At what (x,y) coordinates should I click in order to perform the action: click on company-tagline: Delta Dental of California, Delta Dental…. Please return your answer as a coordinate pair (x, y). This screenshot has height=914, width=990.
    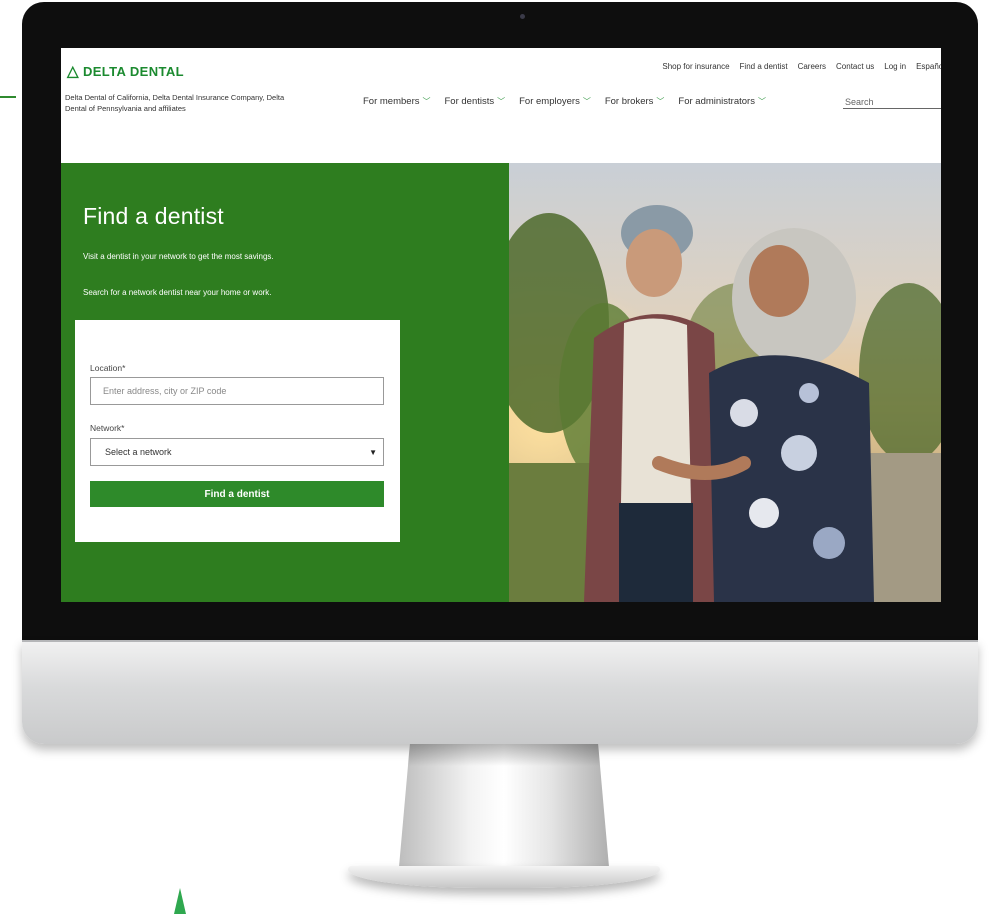
    Looking at the image, I should click on (175, 103).